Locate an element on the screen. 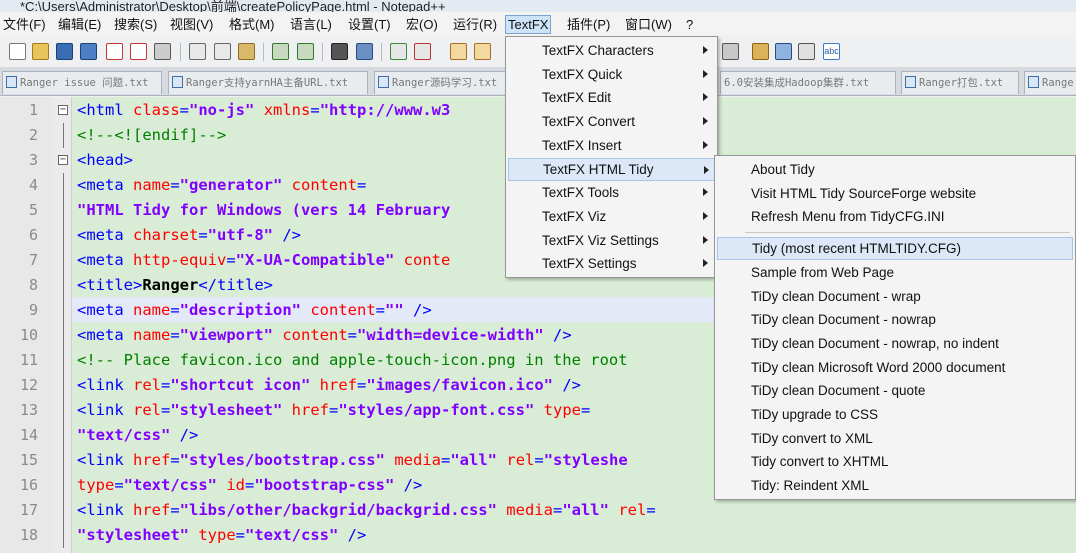 The image size is (1076, 553). menu-item-label: TextFX Settings is located at coordinates (589, 264).